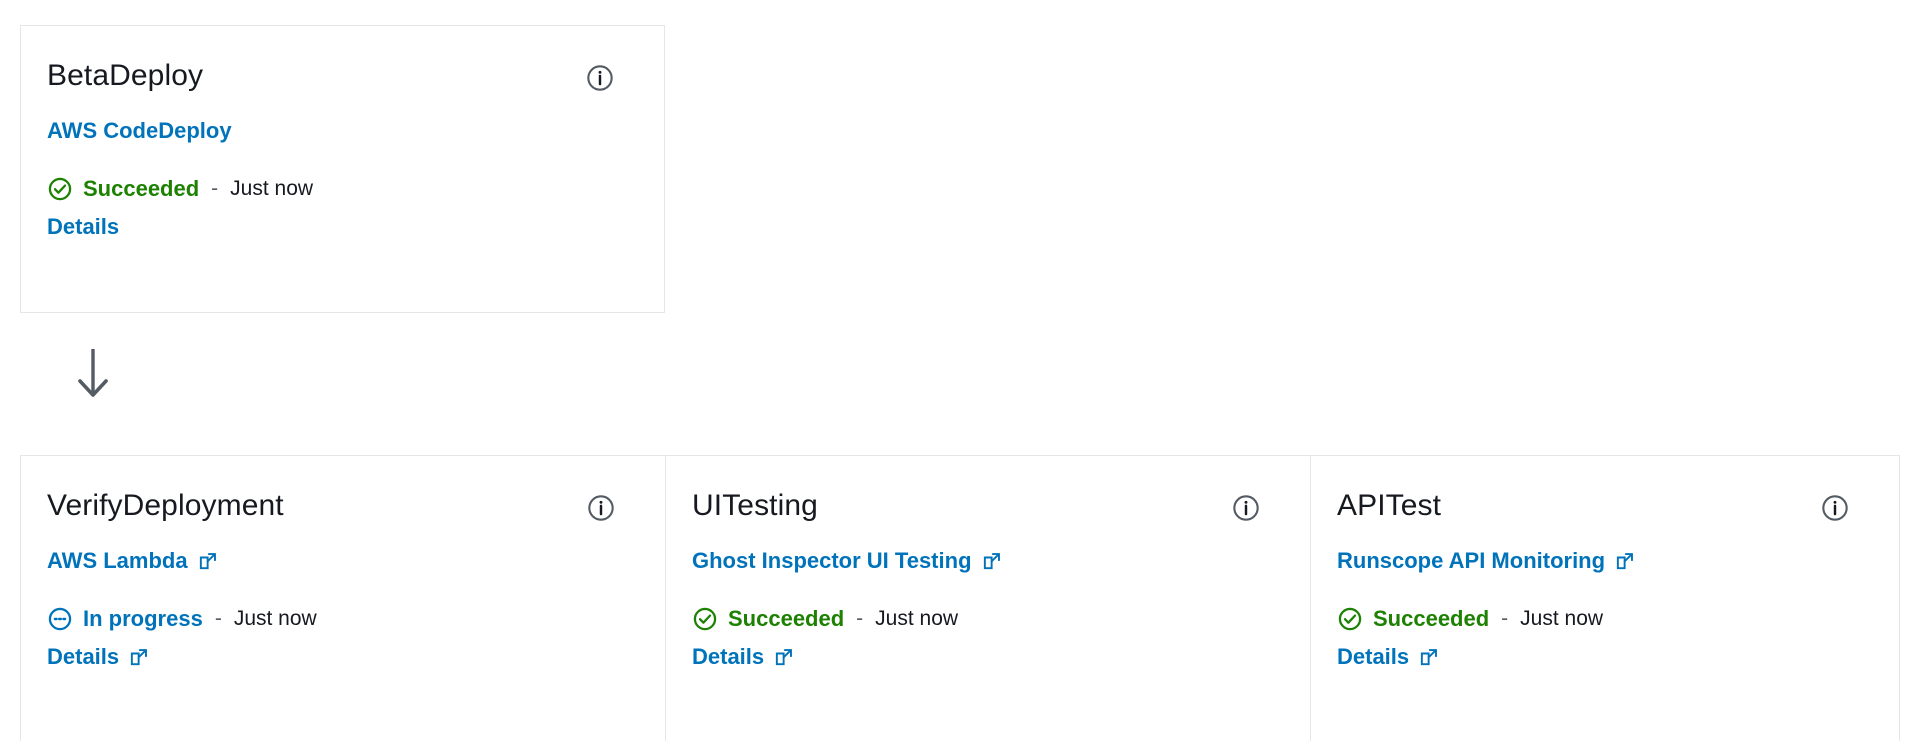 The width and height of the screenshot is (1920, 741). What do you see at coordinates (60, 619) in the screenshot?
I see `in-progress-circle-icon` at bounding box center [60, 619].